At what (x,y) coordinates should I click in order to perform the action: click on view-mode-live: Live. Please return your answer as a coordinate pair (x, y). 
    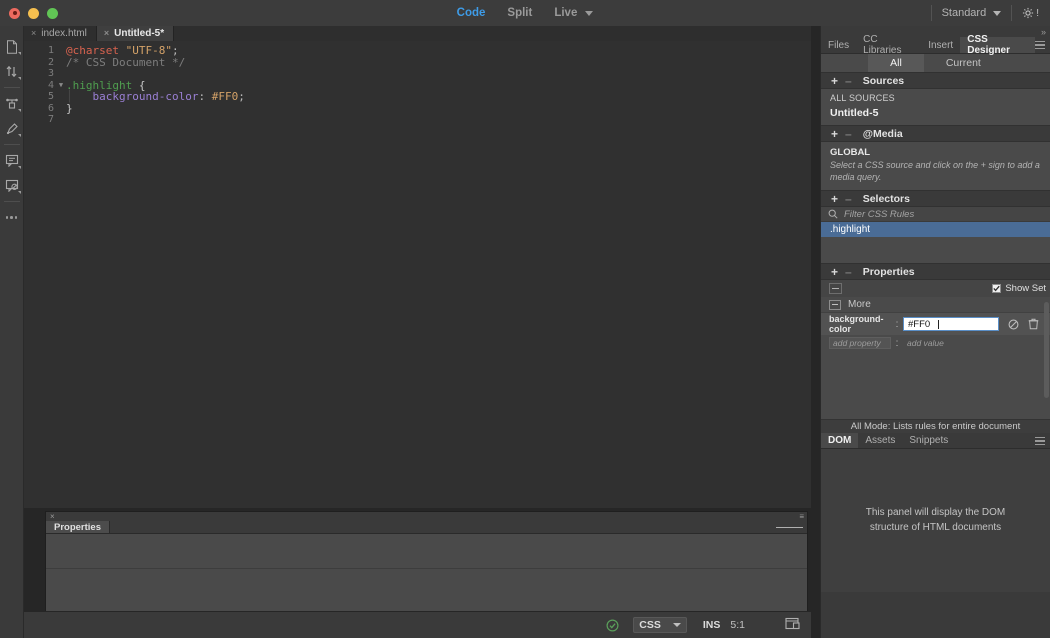
    Looking at the image, I should click on (565, 13).